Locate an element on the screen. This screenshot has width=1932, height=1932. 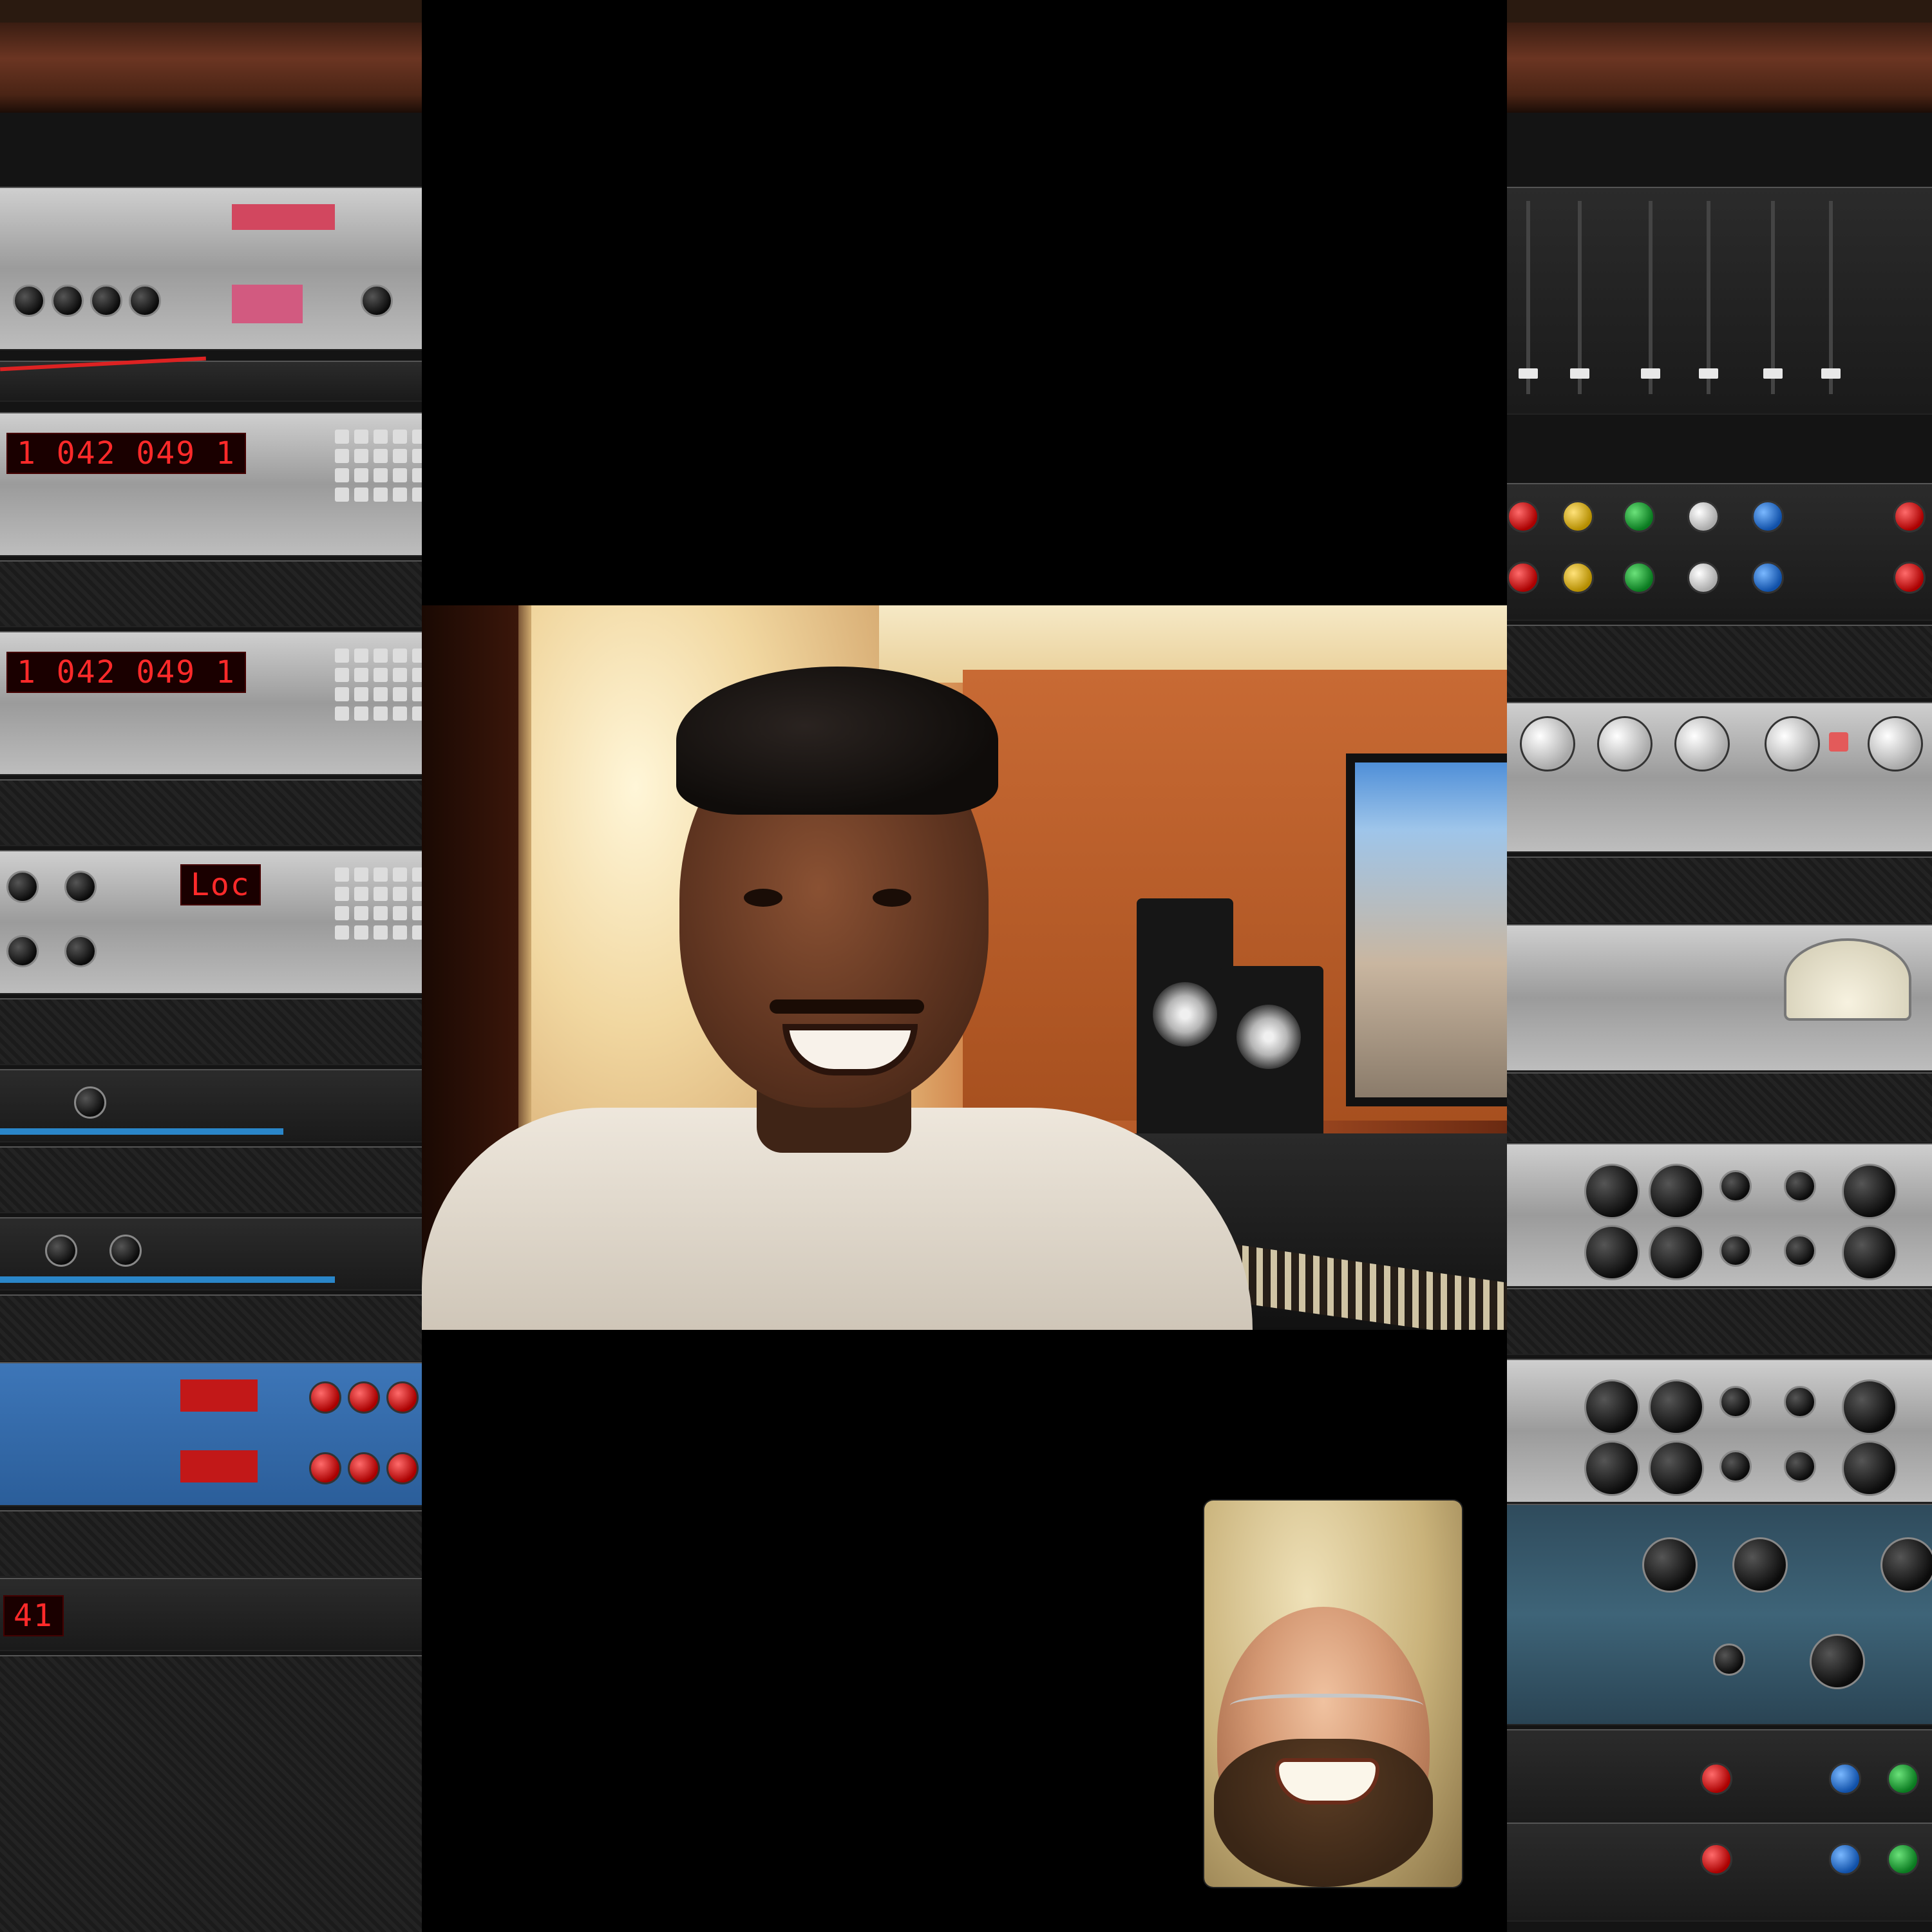
rack-unit-reverb: Loc is located at coordinates (211, 922).